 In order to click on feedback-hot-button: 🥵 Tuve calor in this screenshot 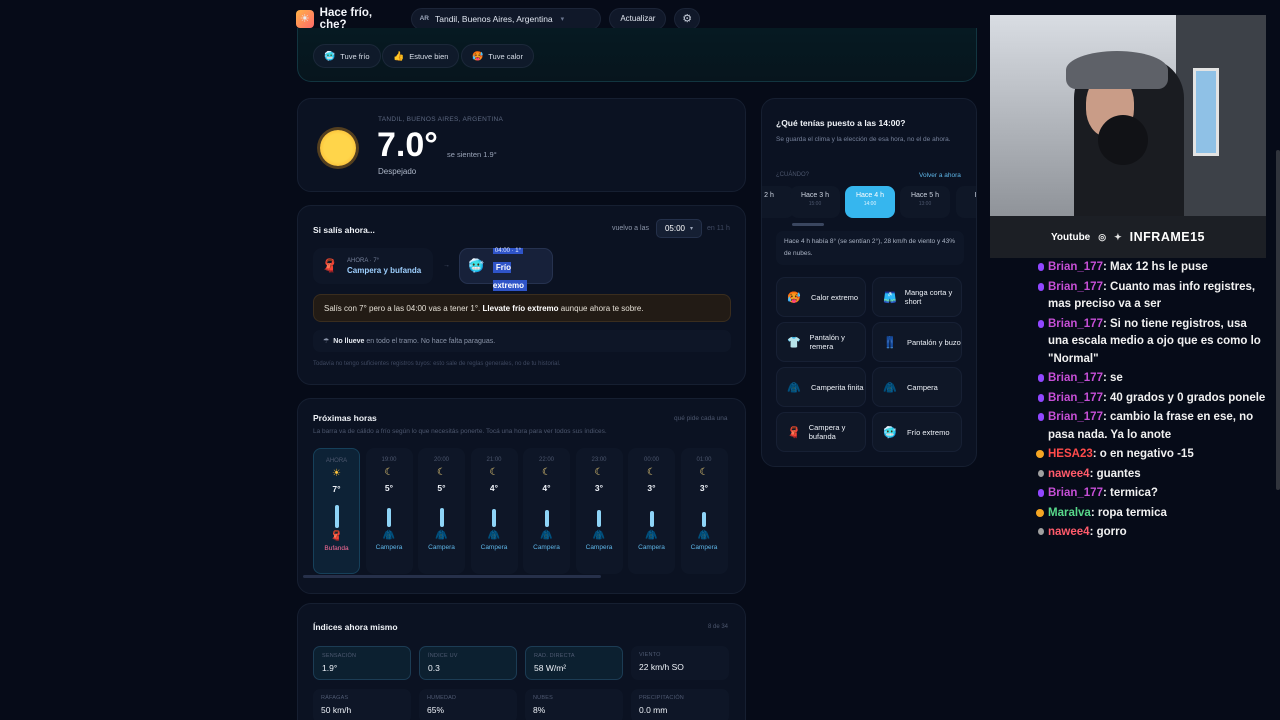, I will do `click(497, 56)`.